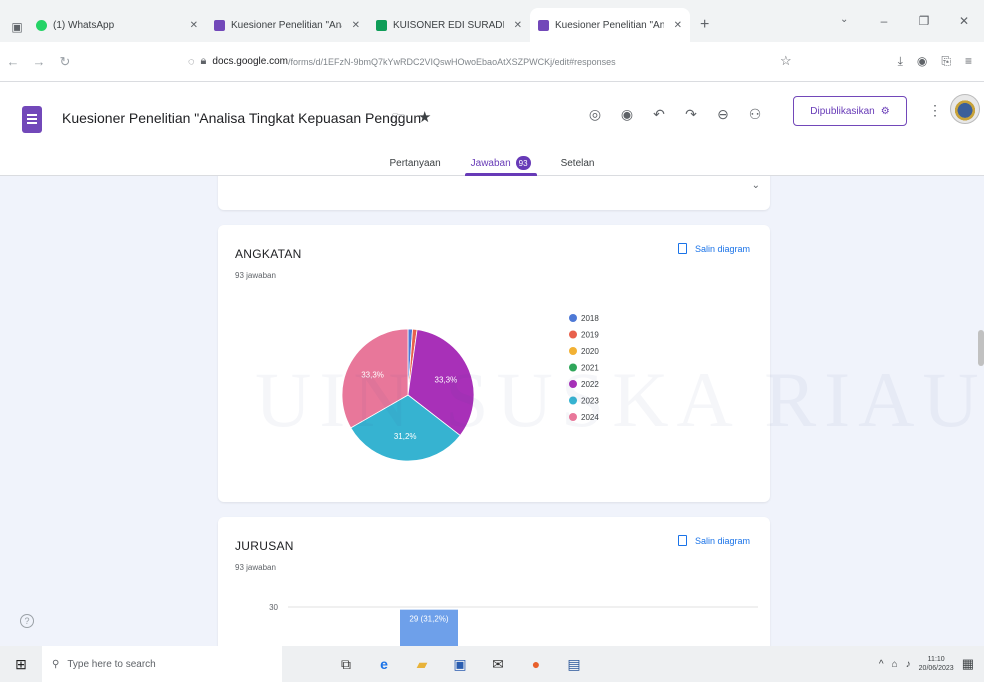 The width and height of the screenshot is (984, 682). I want to click on drive-favicon-icon, so click(381, 25).